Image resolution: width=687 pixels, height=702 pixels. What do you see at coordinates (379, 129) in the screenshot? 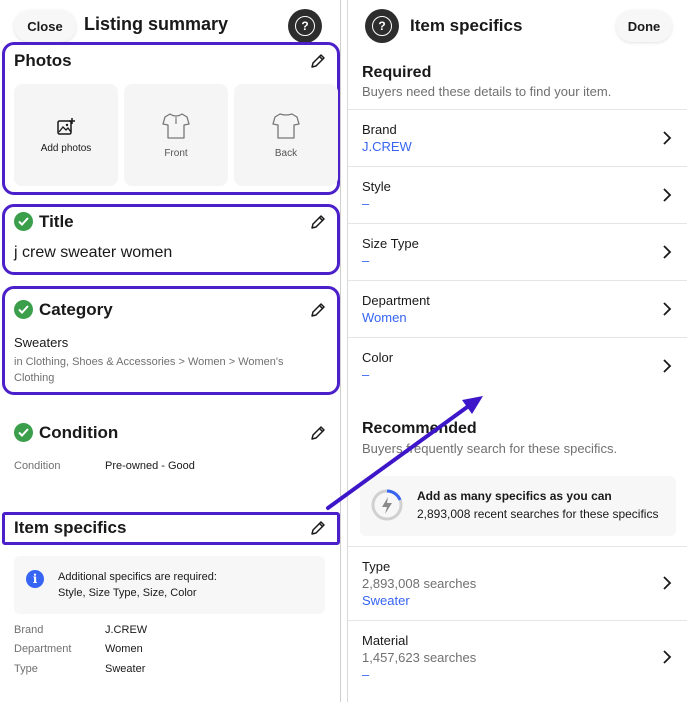
I see `row-label: Brand` at bounding box center [379, 129].